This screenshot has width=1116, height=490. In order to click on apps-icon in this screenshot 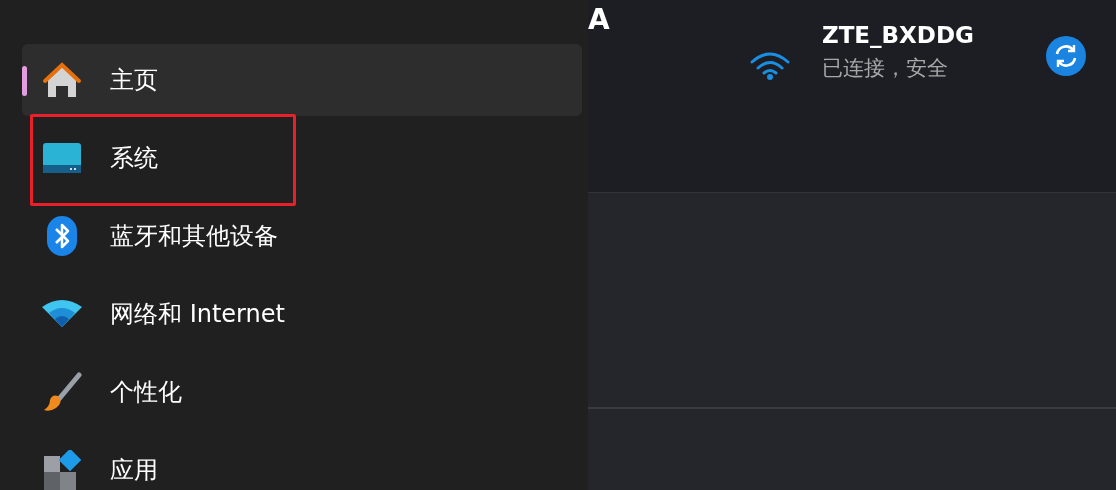, I will do `click(62, 470)`.